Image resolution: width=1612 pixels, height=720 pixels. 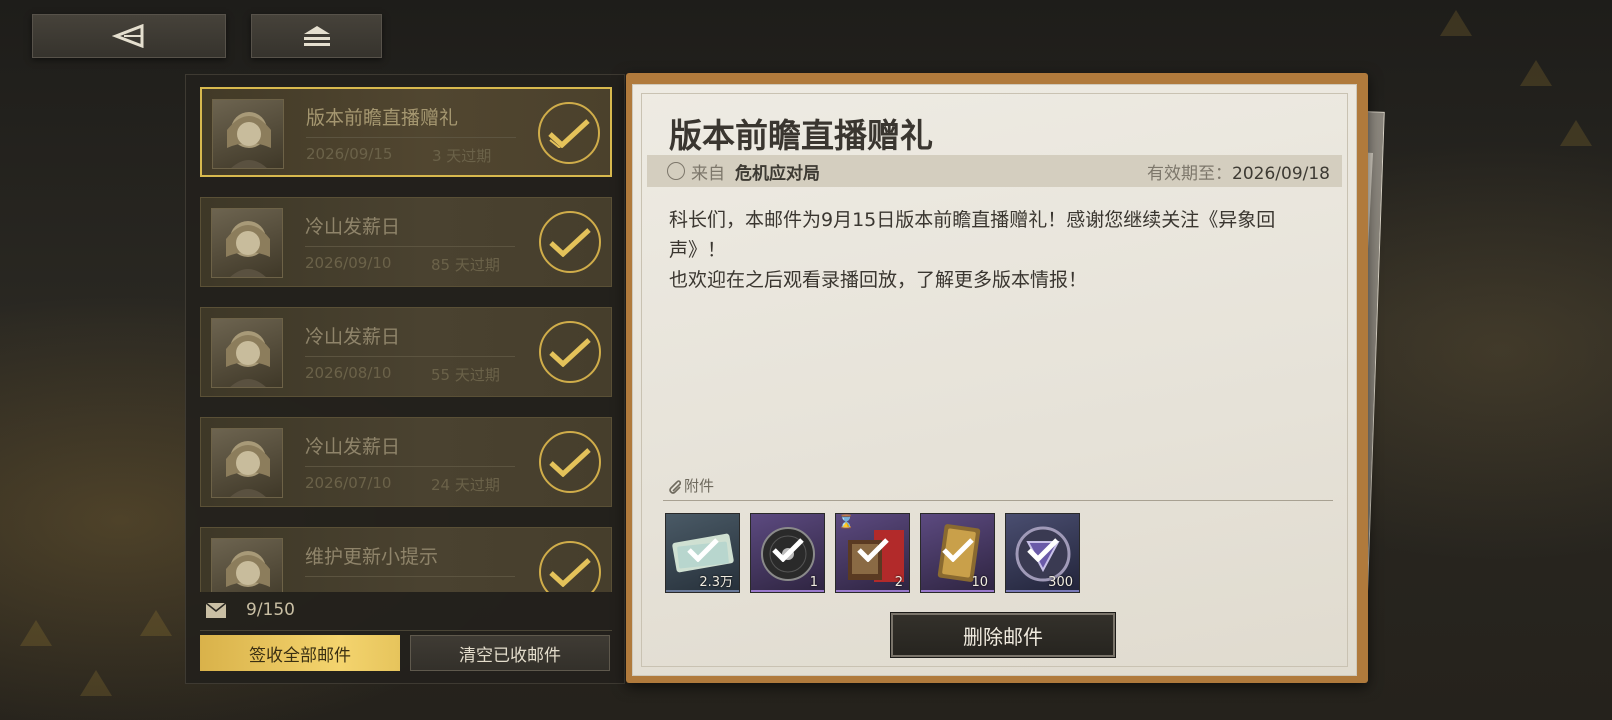 What do you see at coordinates (1190, 173) in the screenshot?
I see `expiry-label: 有效期至：` at bounding box center [1190, 173].